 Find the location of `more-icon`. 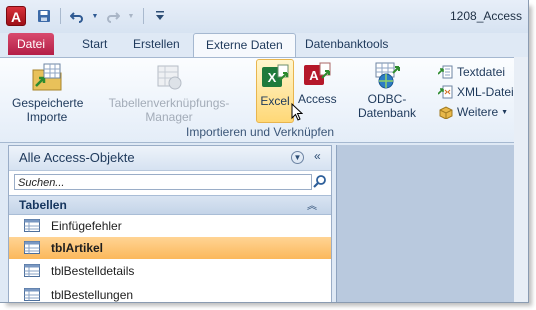

more-icon is located at coordinates (446, 112).